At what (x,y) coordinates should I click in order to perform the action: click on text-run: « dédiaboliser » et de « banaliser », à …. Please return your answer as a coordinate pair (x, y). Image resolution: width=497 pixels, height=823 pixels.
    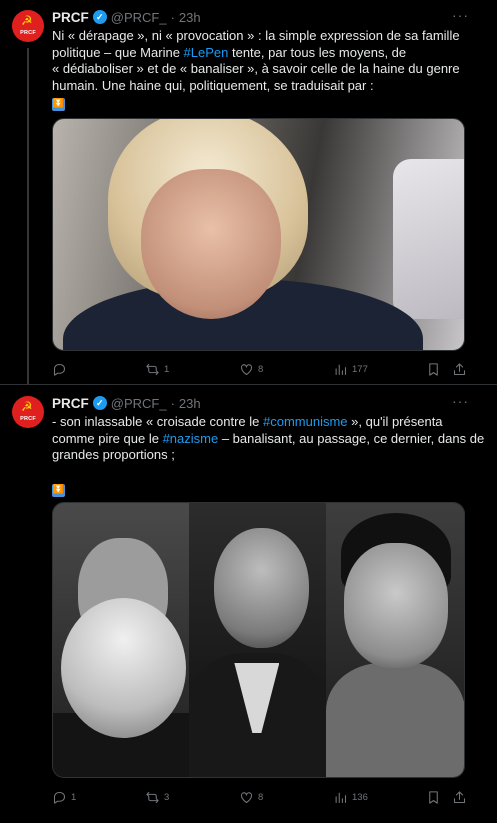
    Looking at the image, I should click on (256, 68).